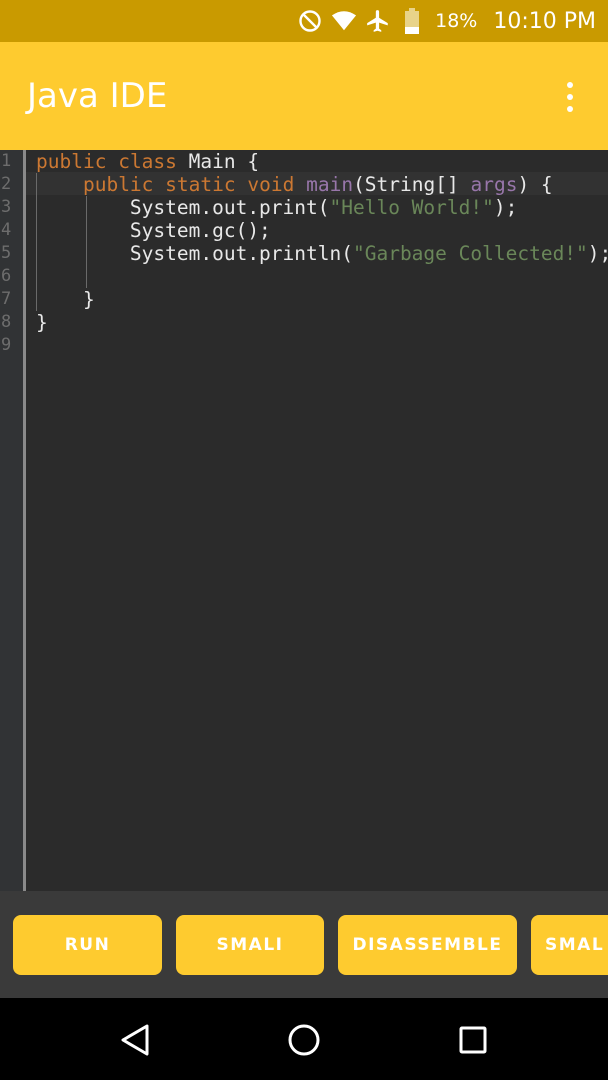 This screenshot has height=1080, width=608. What do you see at coordinates (473, 1040) in the screenshot?
I see `recents-square-icon` at bounding box center [473, 1040].